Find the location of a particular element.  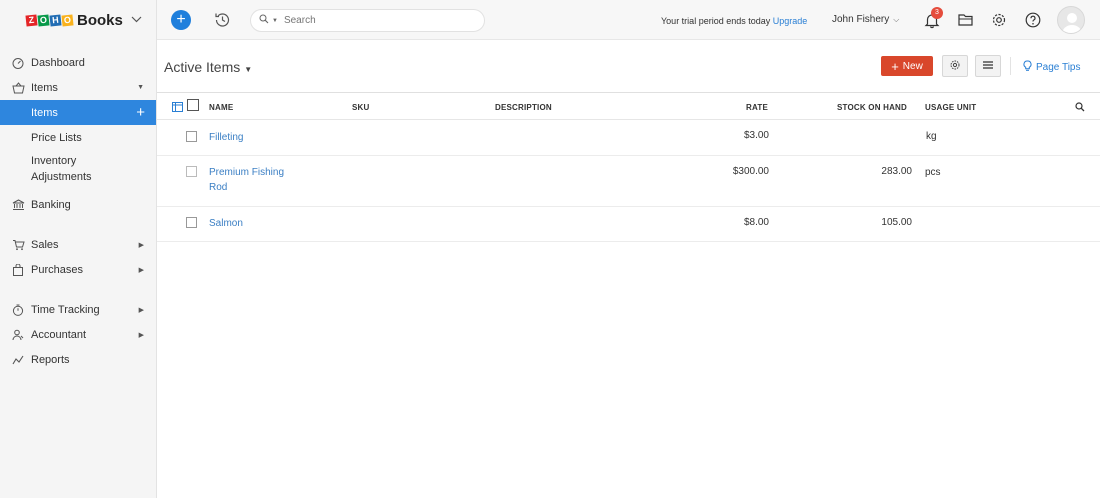

logo-letter: Z is located at coordinates (31, 20).